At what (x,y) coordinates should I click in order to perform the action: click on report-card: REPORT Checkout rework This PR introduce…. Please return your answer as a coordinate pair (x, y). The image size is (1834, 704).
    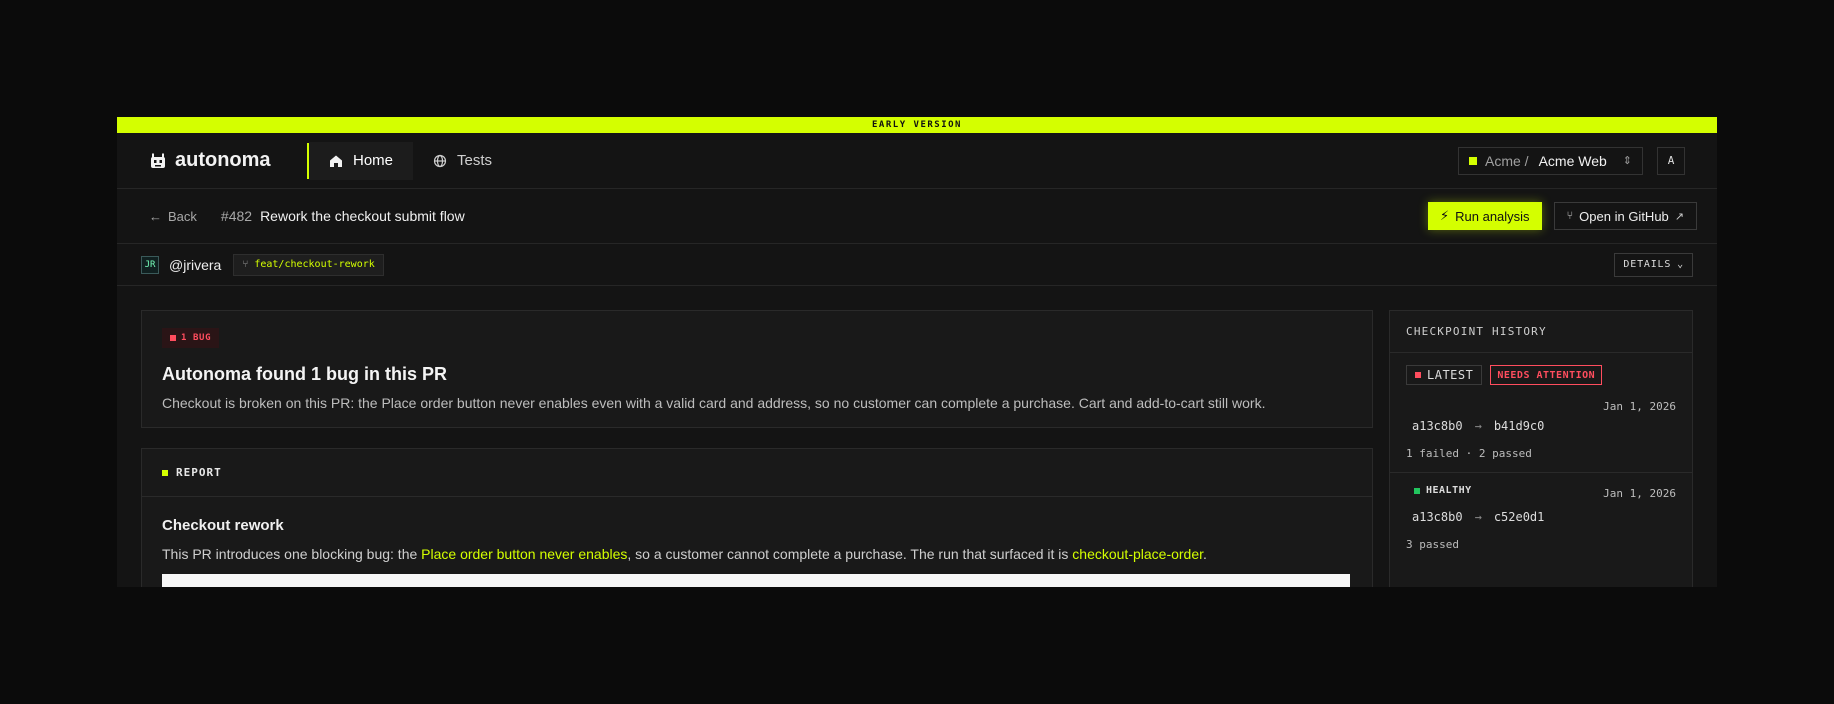
    Looking at the image, I should click on (757, 517).